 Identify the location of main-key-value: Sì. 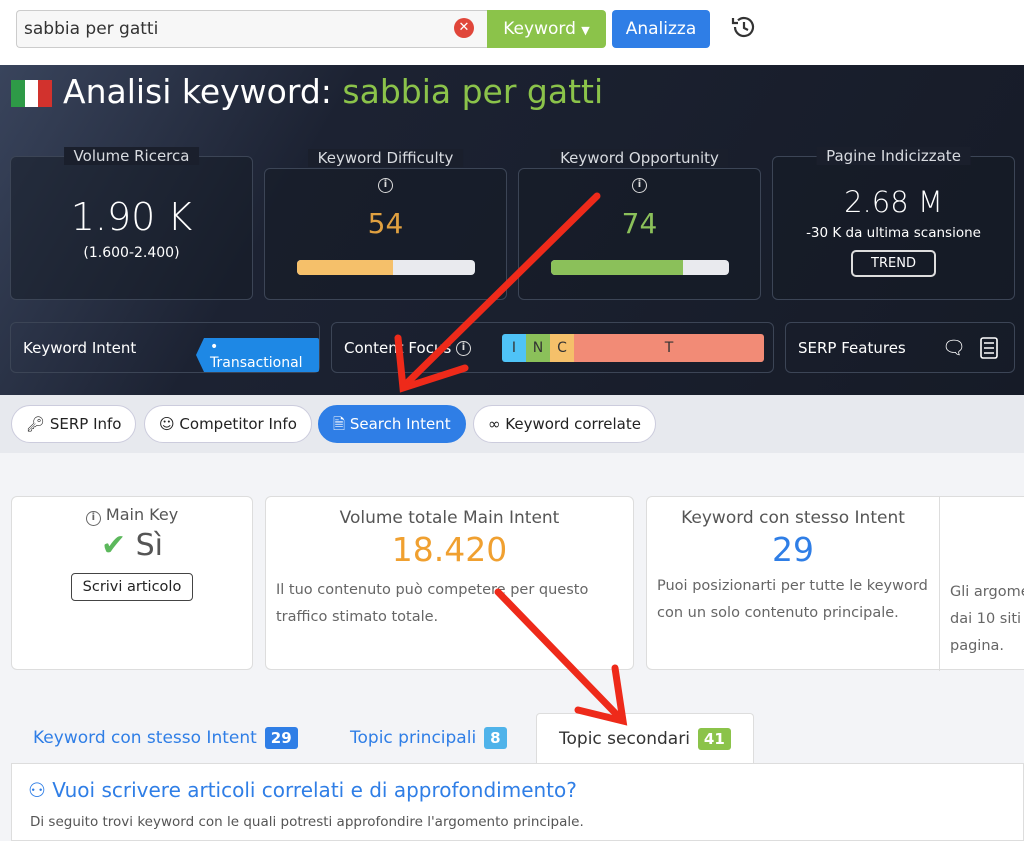
(149, 545).